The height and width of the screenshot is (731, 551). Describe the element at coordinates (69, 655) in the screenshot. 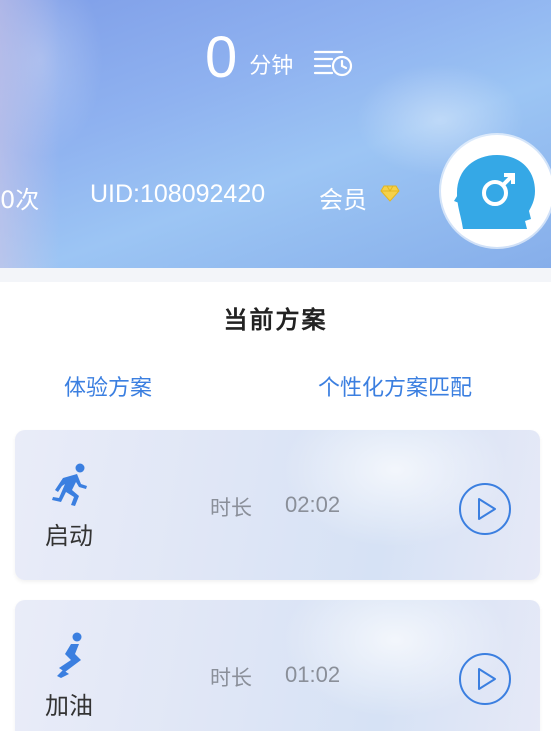

I see `jump-icon` at that location.